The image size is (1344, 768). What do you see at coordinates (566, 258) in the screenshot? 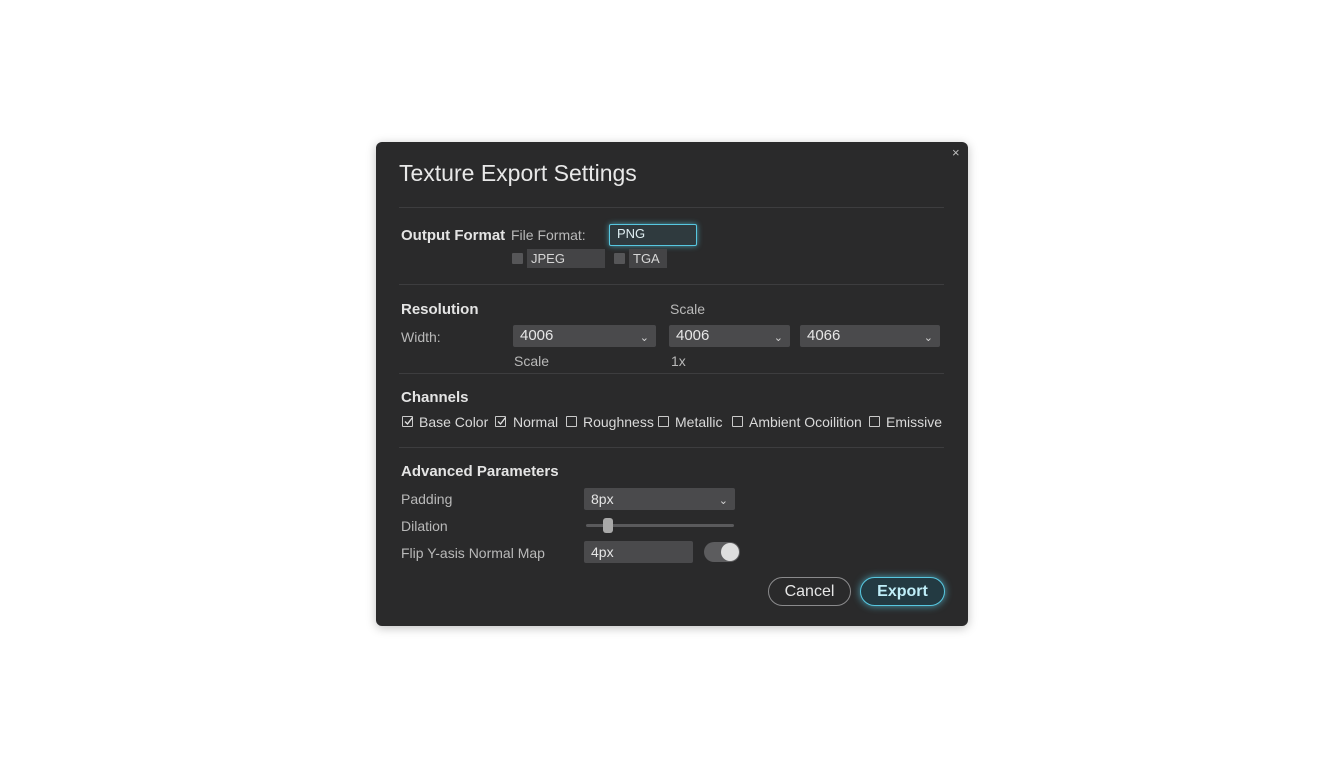
I see `jpeg-option: JPEG` at bounding box center [566, 258].